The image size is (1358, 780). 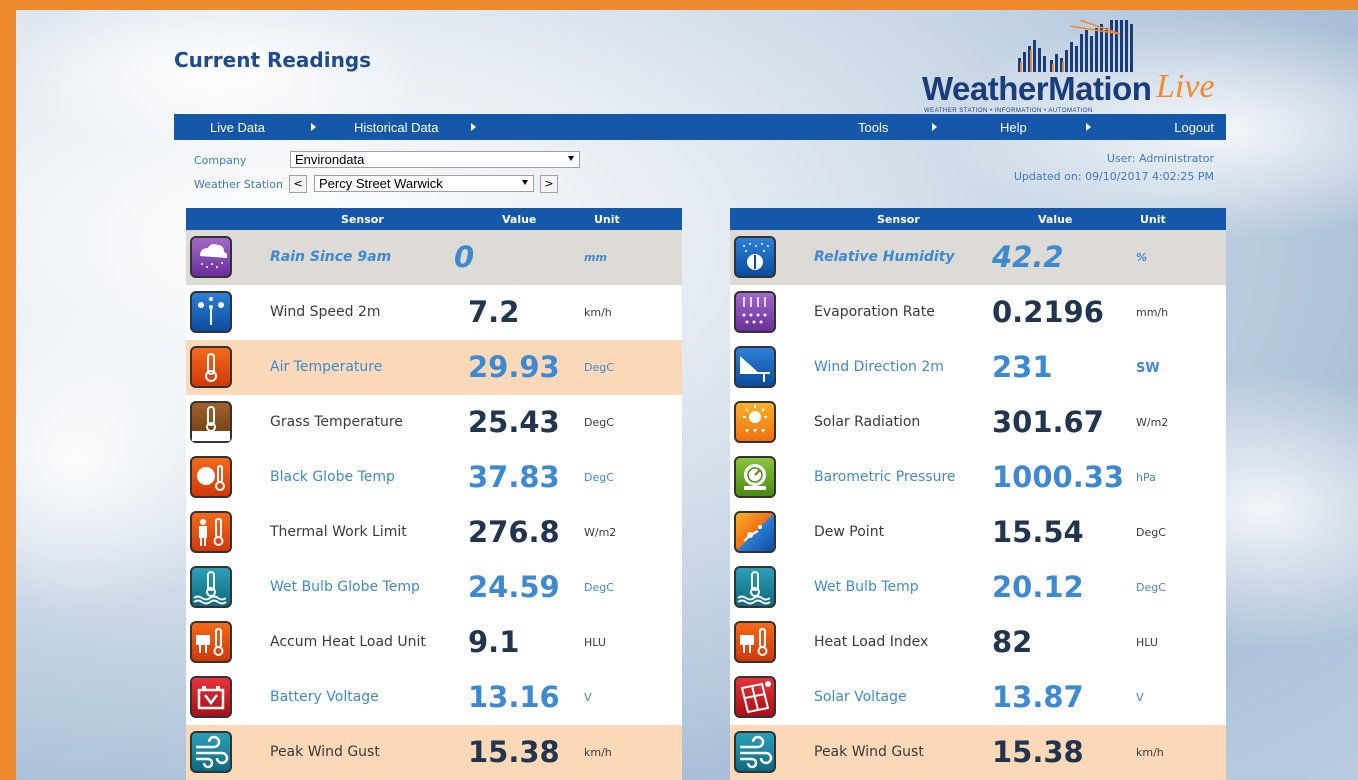 What do you see at coordinates (884, 257) in the screenshot?
I see `sensor-name: Relative Humidity` at bounding box center [884, 257].